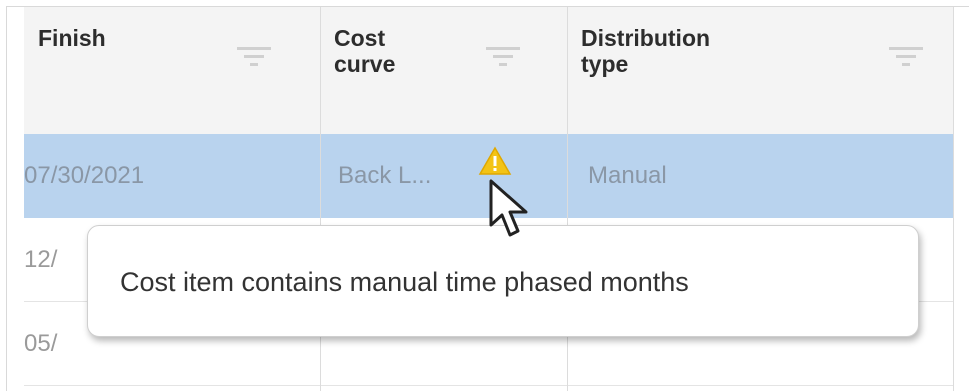 This screenshot has width=969, height=391. I want to click on mouse-pointer-icon, so click(508, 208).